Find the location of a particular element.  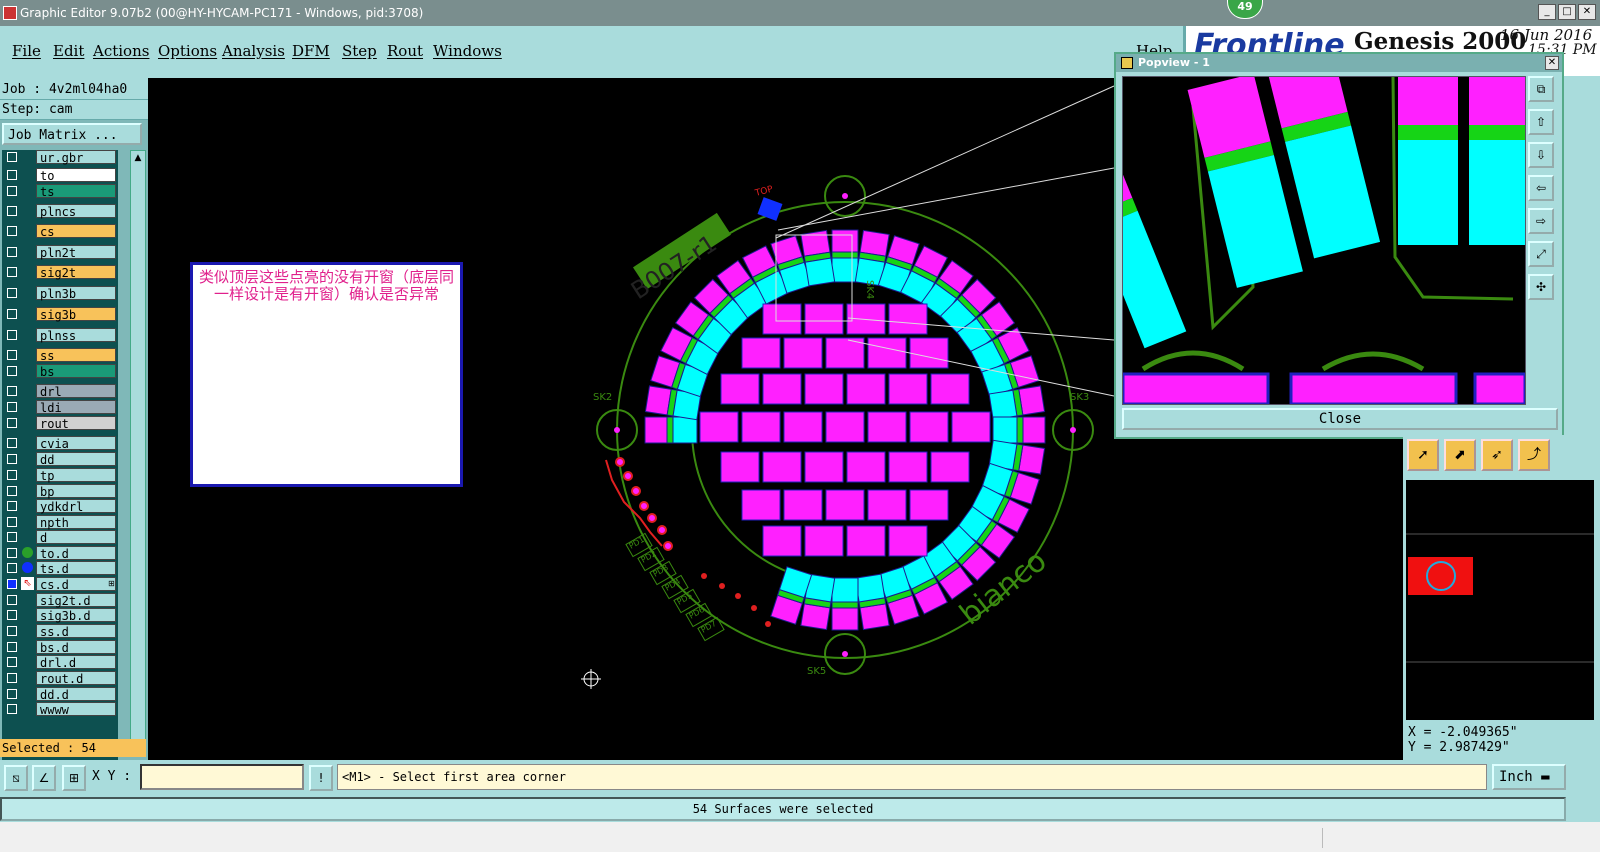

layer-row: rout.d is located at coordinates (60, 678).